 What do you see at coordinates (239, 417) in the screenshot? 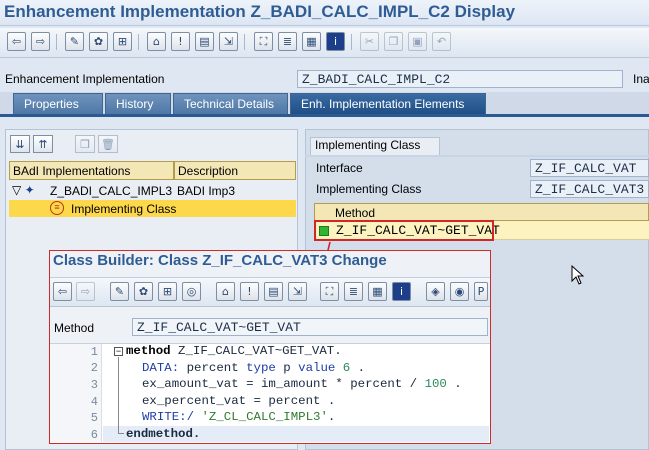
I see `code-line-5: WRITE:/ 'Z_CL_CALC_IMPL3'.` at bounding box center [239, 417].